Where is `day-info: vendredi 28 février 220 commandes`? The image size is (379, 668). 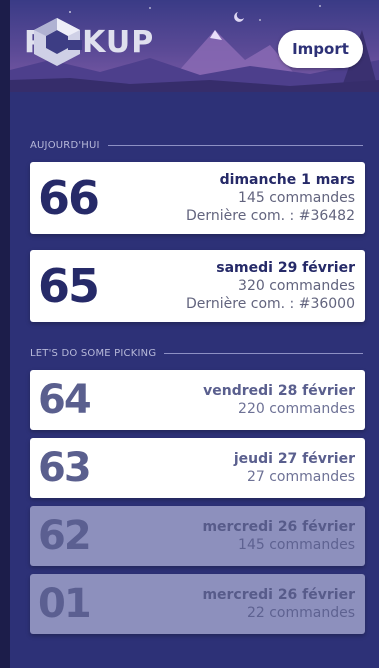 day-info: vendredi 28 février 220 commandes is located at coordinates (279, 400).